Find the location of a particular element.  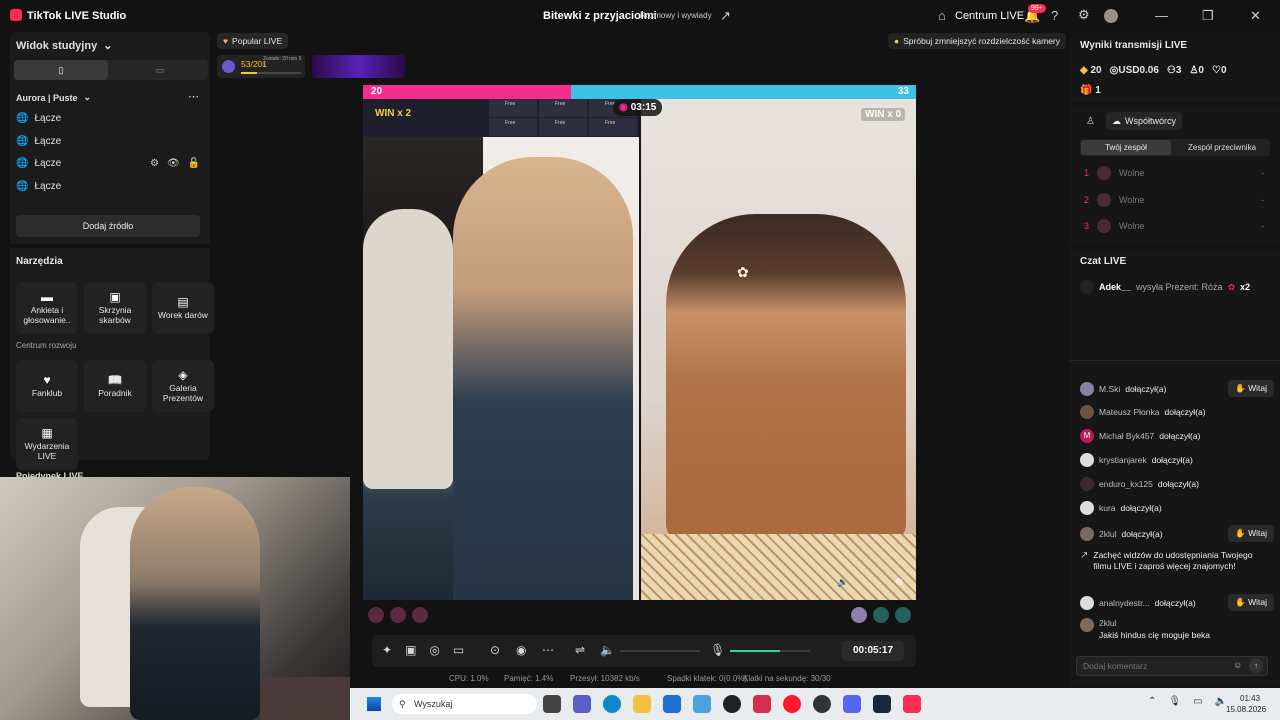

clock-time: 01:43 is located at coordinates (1250, 698).